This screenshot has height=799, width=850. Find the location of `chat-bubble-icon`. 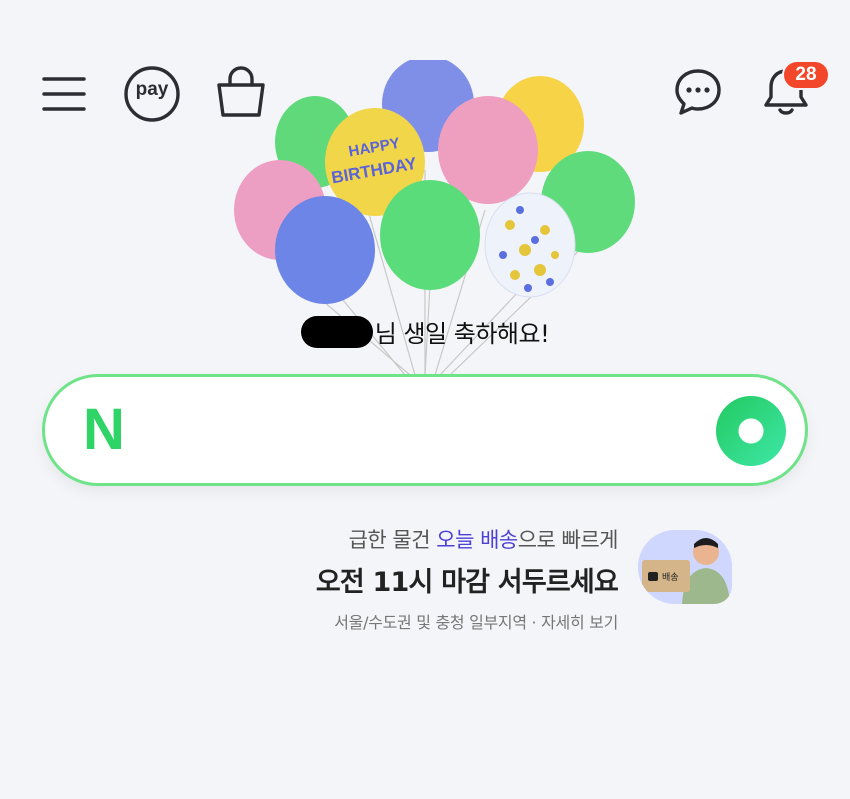

chat-bubble-icon is located at coordinates (698, 92).